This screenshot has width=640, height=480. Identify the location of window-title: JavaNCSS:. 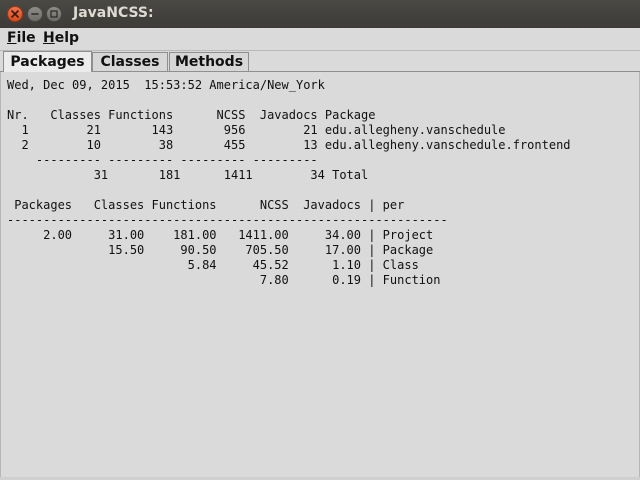
(113, 13).